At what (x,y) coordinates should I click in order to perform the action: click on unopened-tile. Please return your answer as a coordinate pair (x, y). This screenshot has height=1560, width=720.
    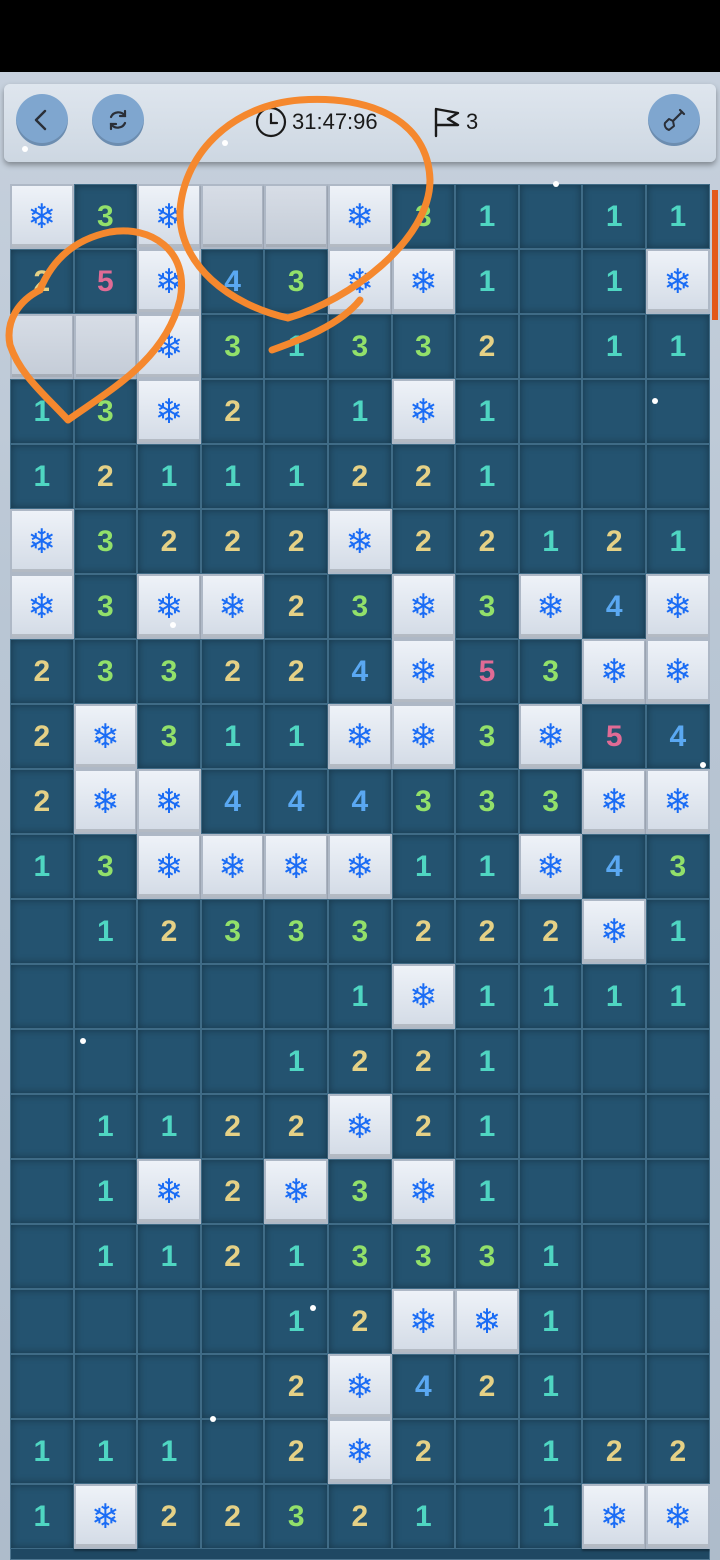
    Looking at the image, I should click on (42, 346).